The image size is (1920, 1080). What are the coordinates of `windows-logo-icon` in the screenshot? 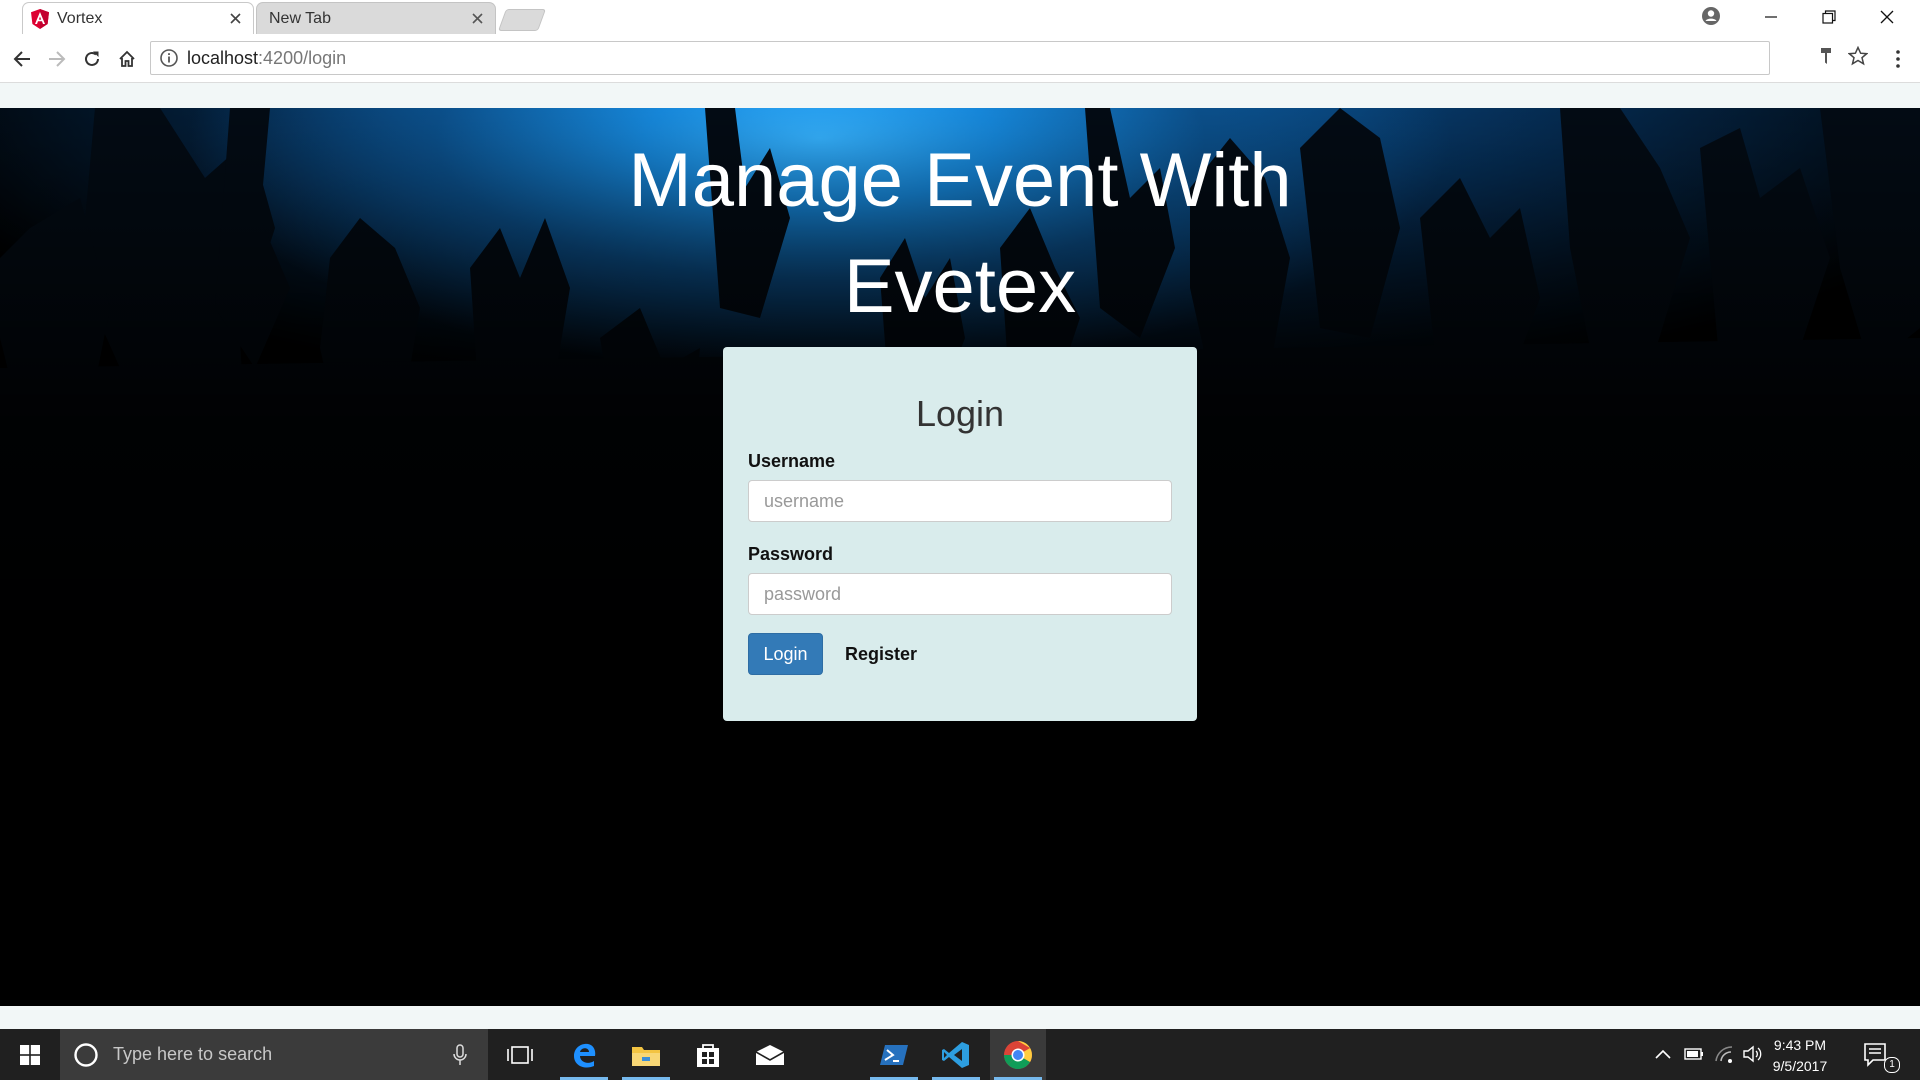 It's located at (30, 1054).